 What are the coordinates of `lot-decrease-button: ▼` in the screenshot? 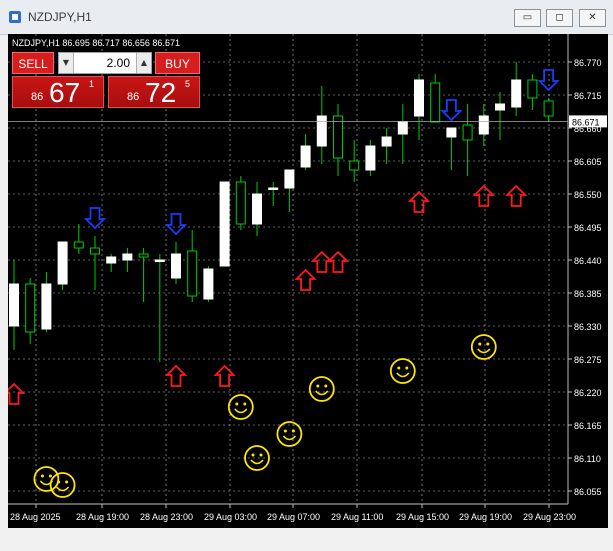 It's located at (66, 63).